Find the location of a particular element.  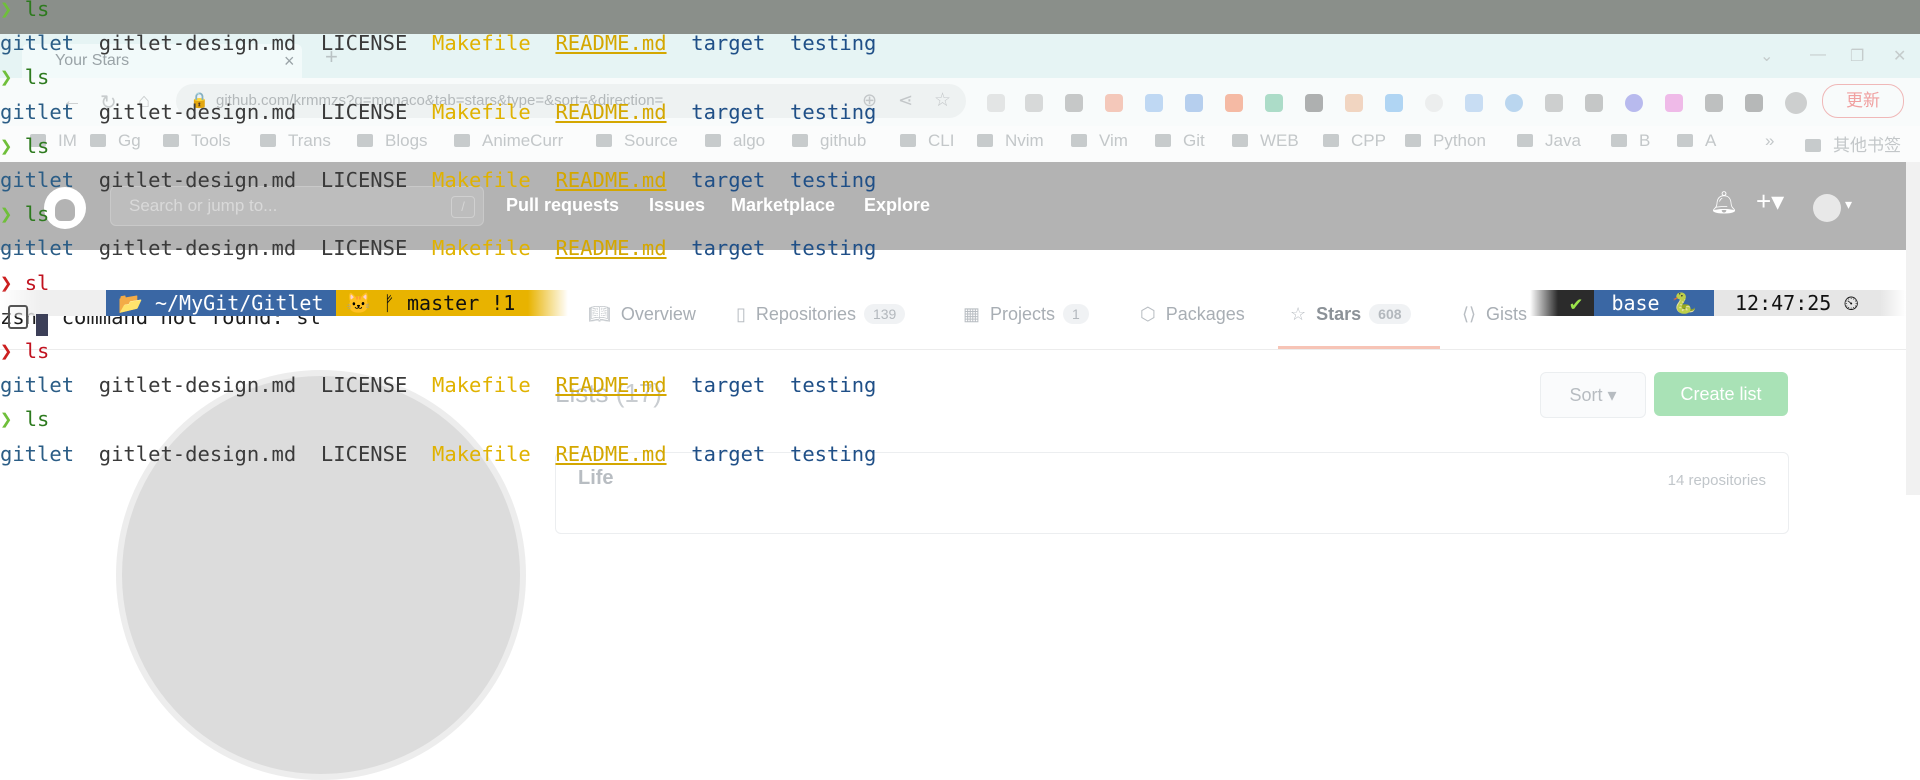

conda-env: base 🐍 is located at coordinates (1654, 303).